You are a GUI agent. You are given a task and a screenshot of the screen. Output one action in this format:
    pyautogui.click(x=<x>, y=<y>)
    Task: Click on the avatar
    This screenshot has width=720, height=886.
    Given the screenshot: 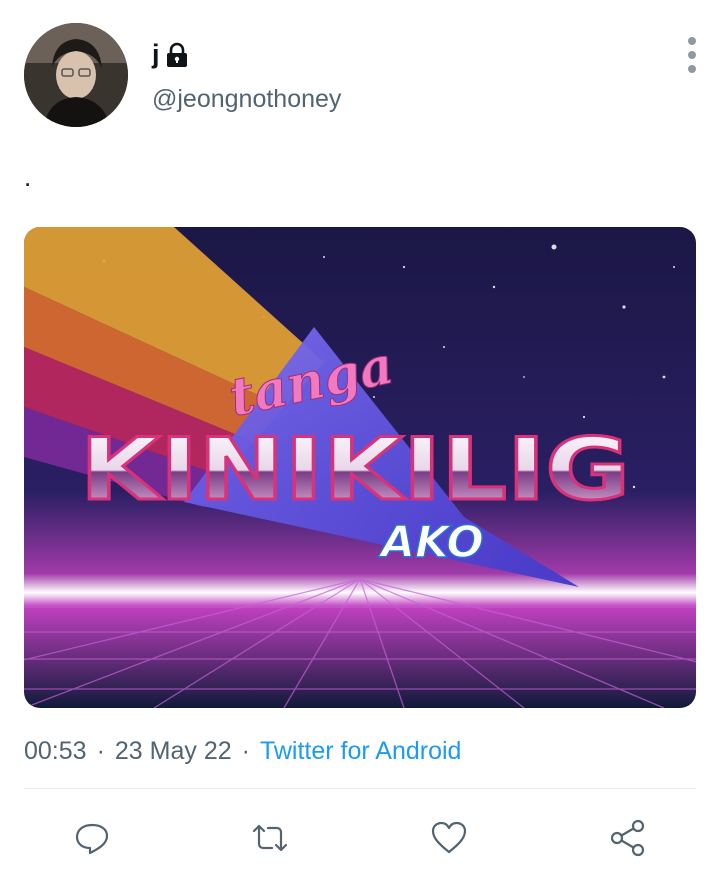 What is the action you would take?
    pyautogui.click(x=76, y=75)
    